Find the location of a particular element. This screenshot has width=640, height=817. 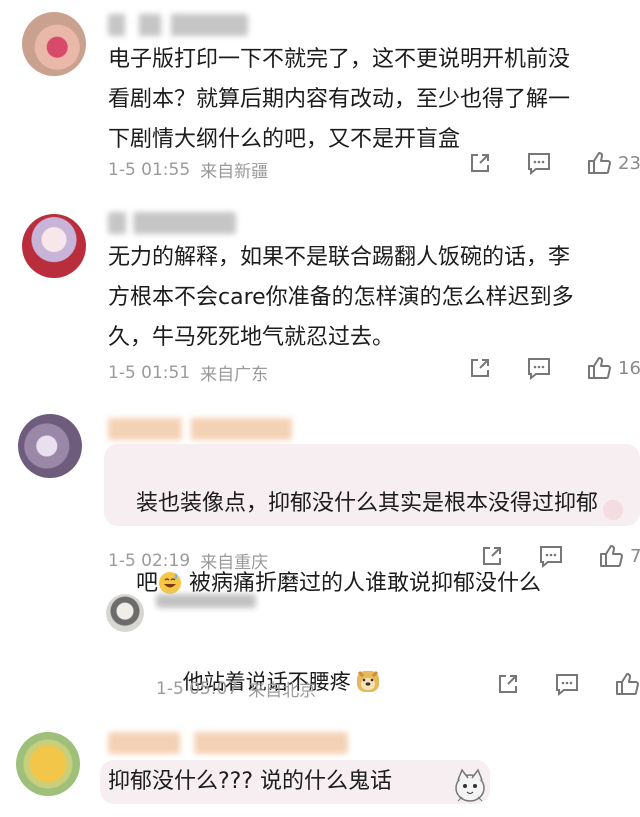

sticker-icon is located at coordinates (613, 510).